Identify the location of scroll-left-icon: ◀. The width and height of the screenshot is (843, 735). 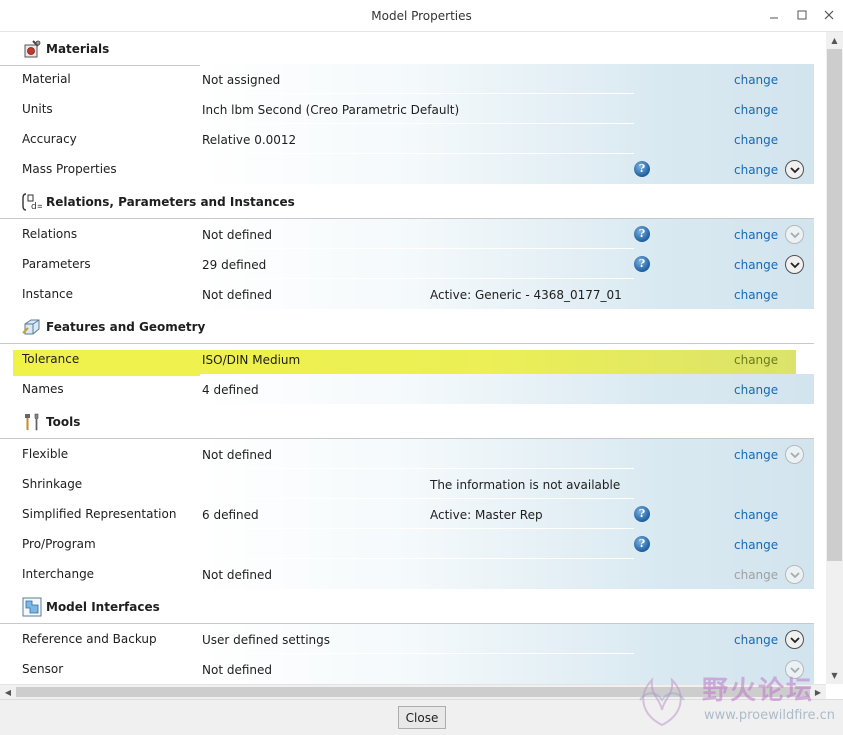
(8, 692).